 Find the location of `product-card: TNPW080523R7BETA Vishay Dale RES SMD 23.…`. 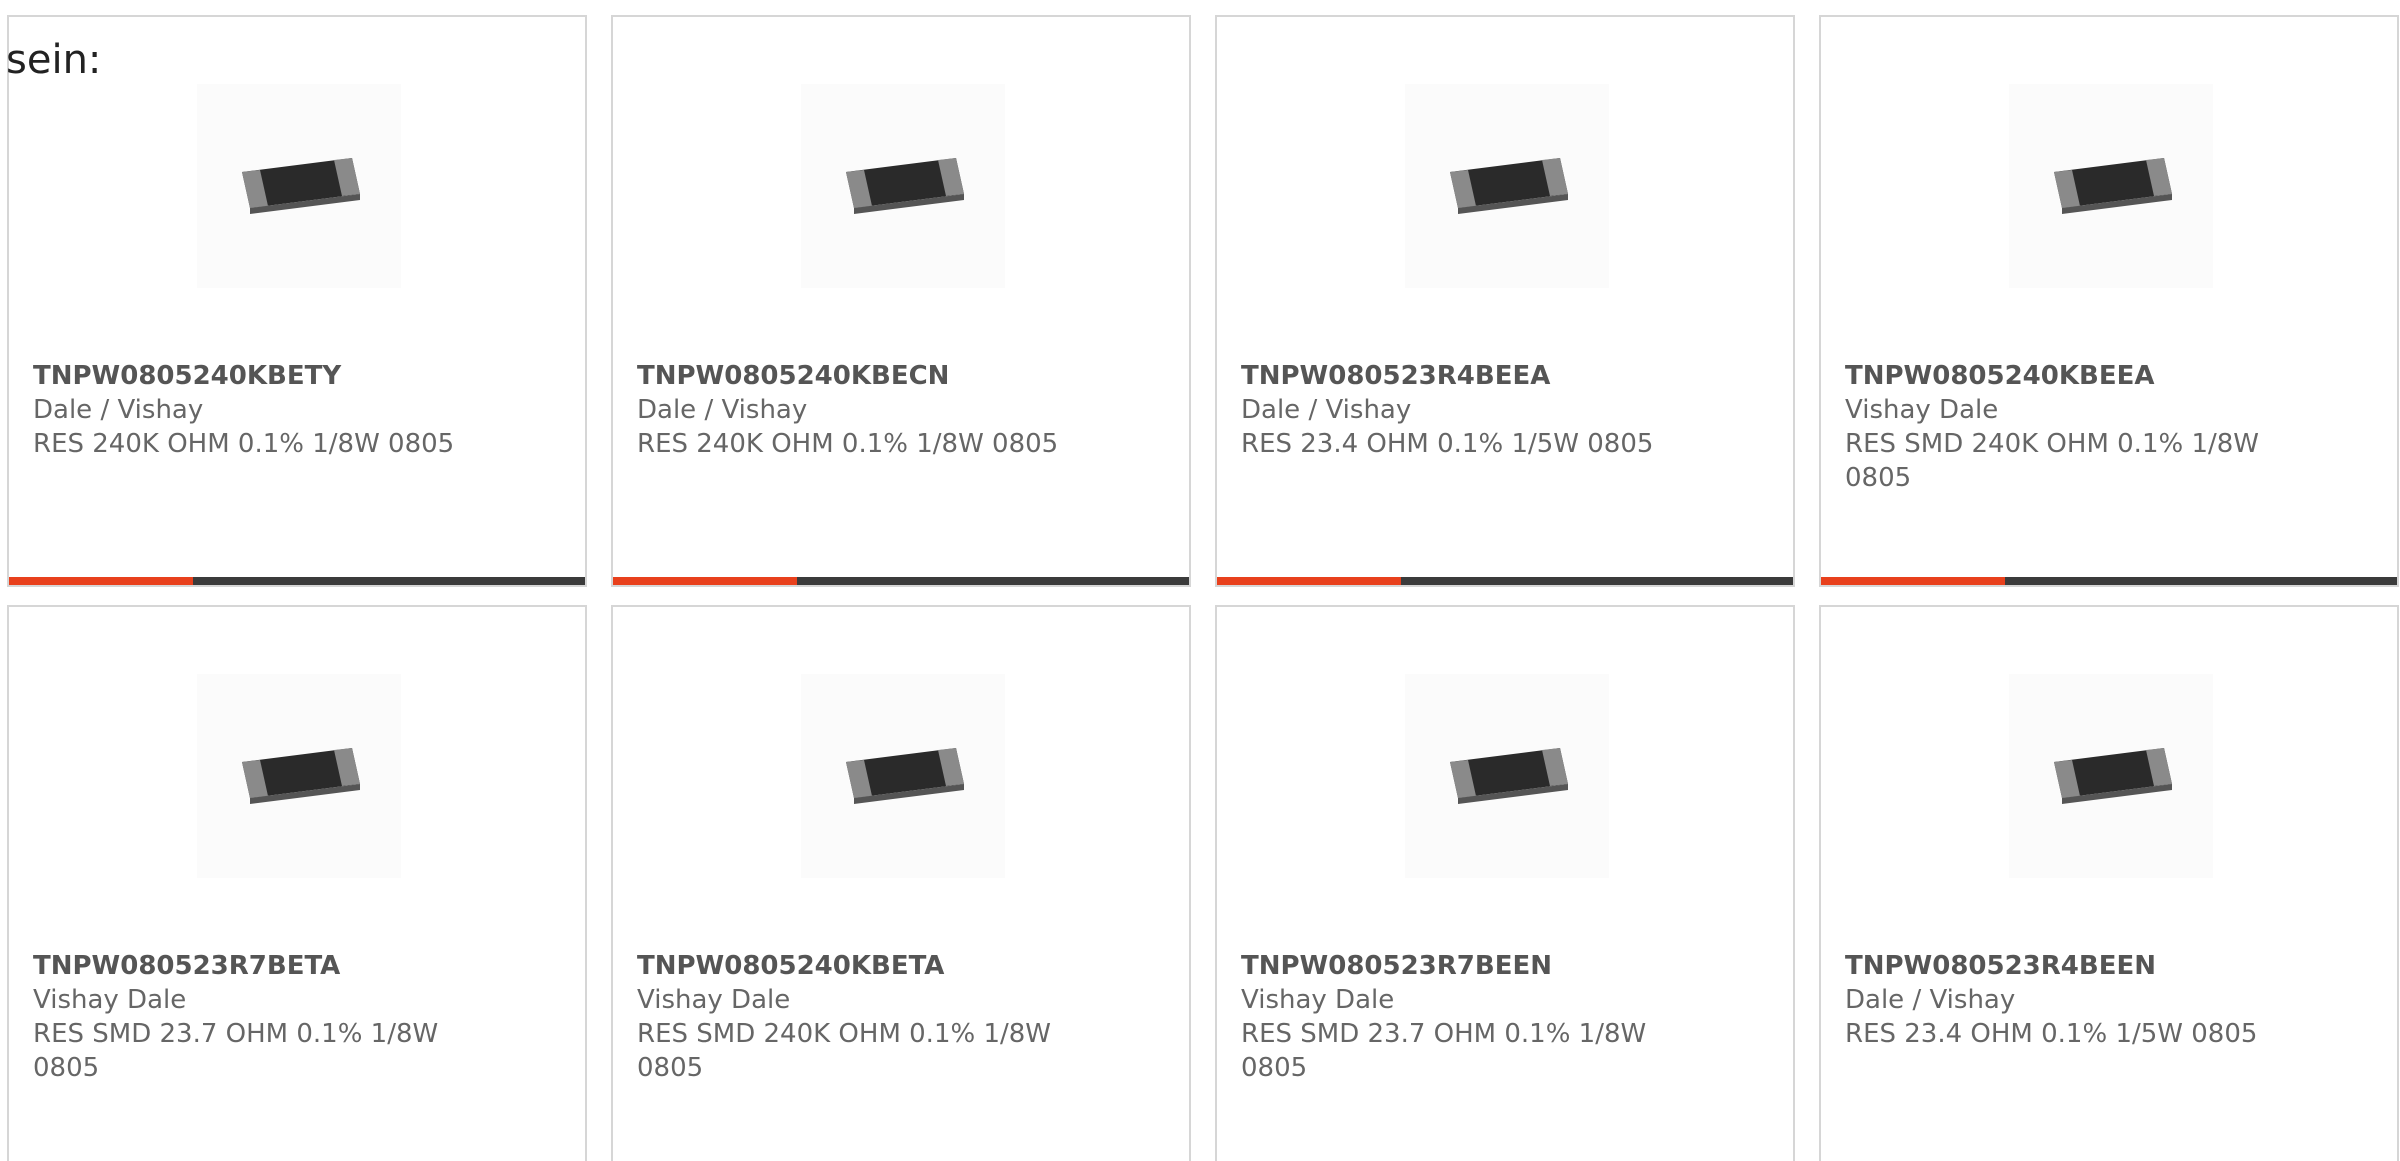

product-card: TNPW080523R7BETA Vishay Dale RES SMD 23.… is located at coordinates (297, 883).